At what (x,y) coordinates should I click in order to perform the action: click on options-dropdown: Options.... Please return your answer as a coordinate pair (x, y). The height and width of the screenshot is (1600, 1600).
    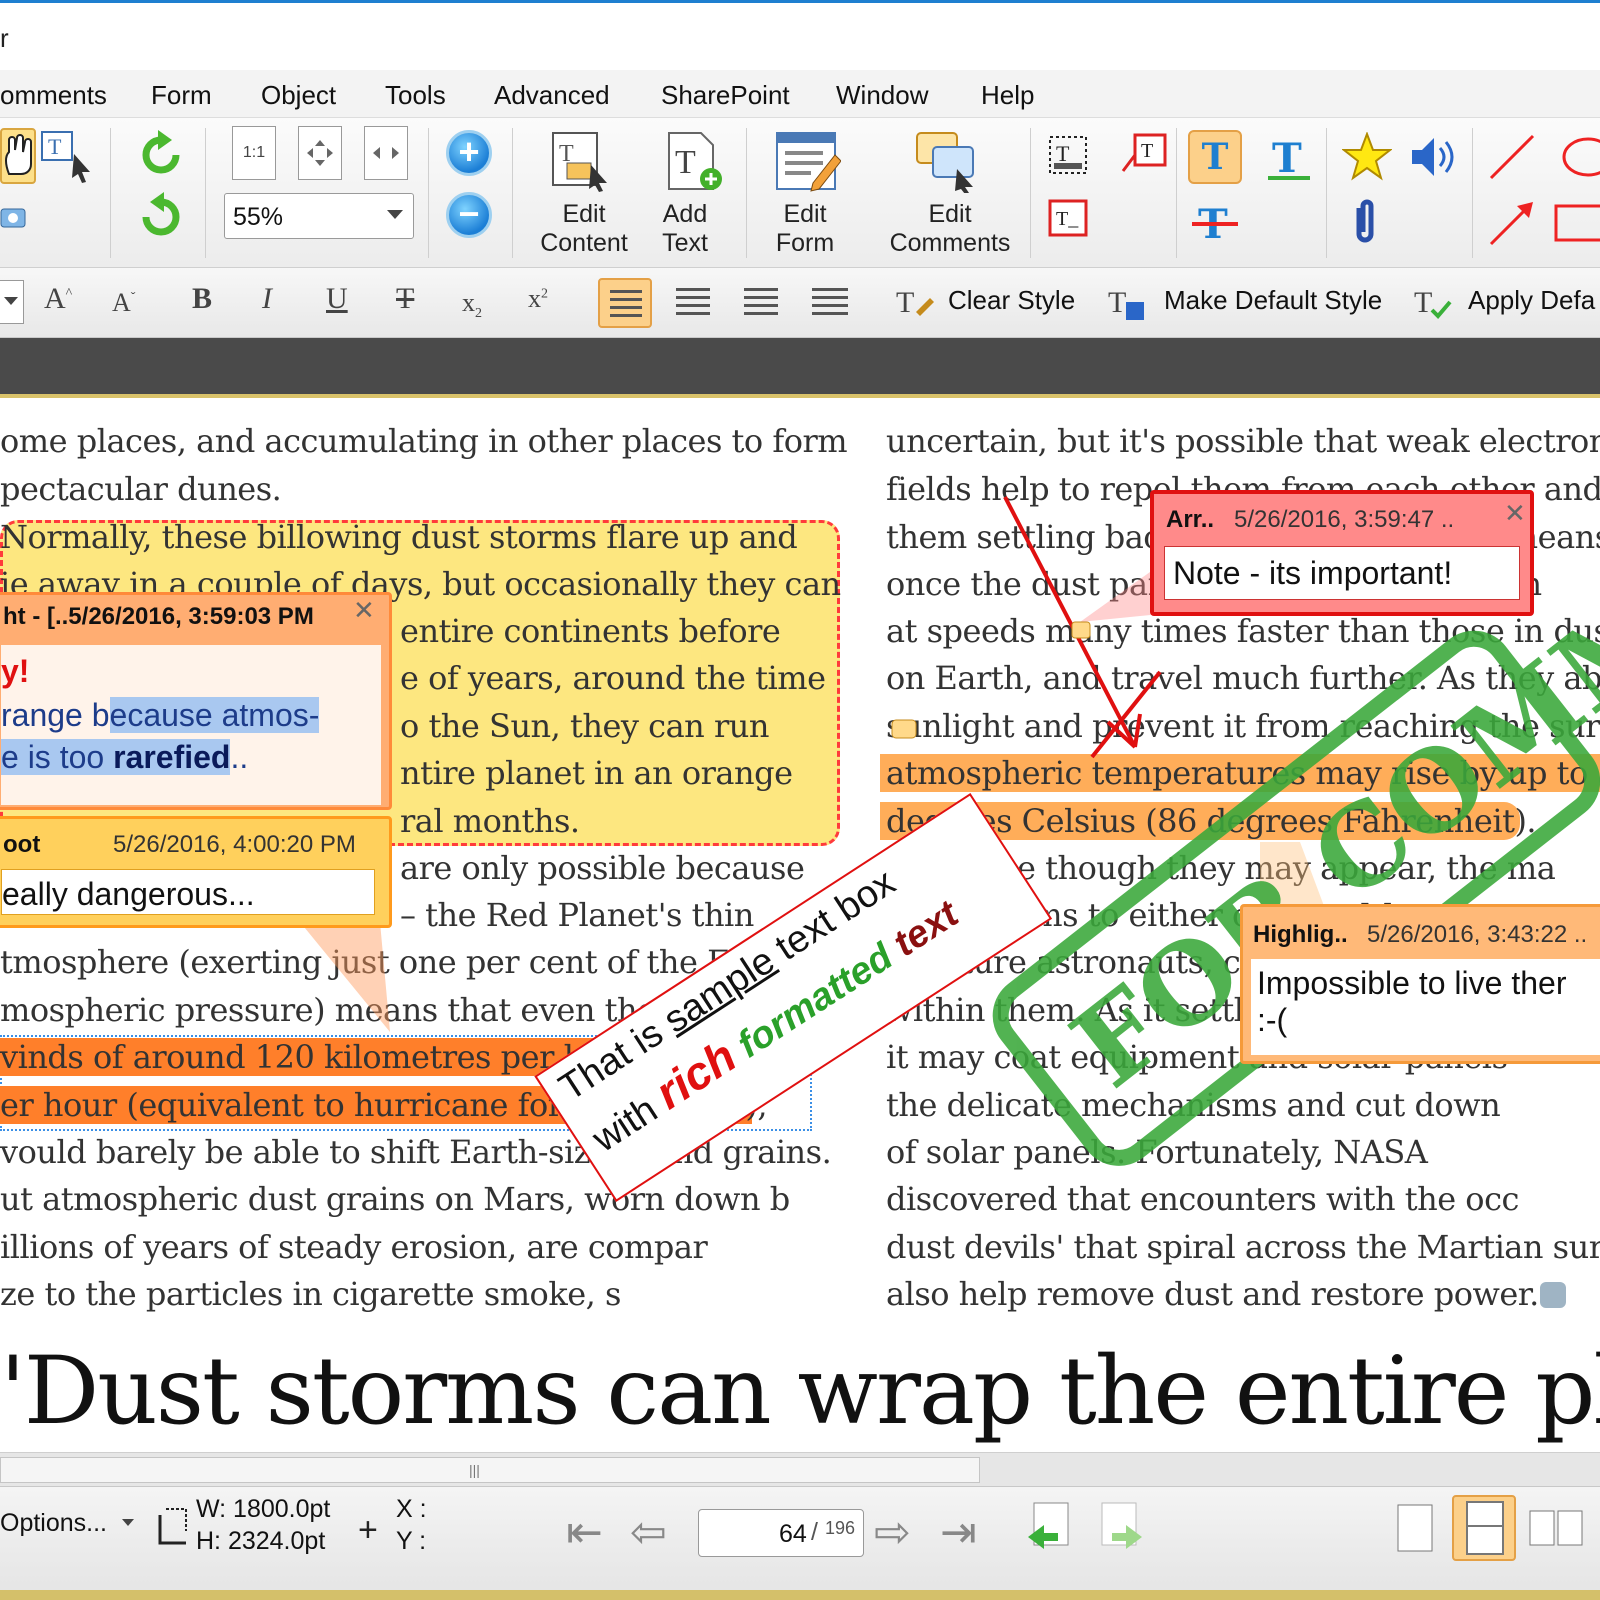
    Looking at the image, I should click on (53, 1523).